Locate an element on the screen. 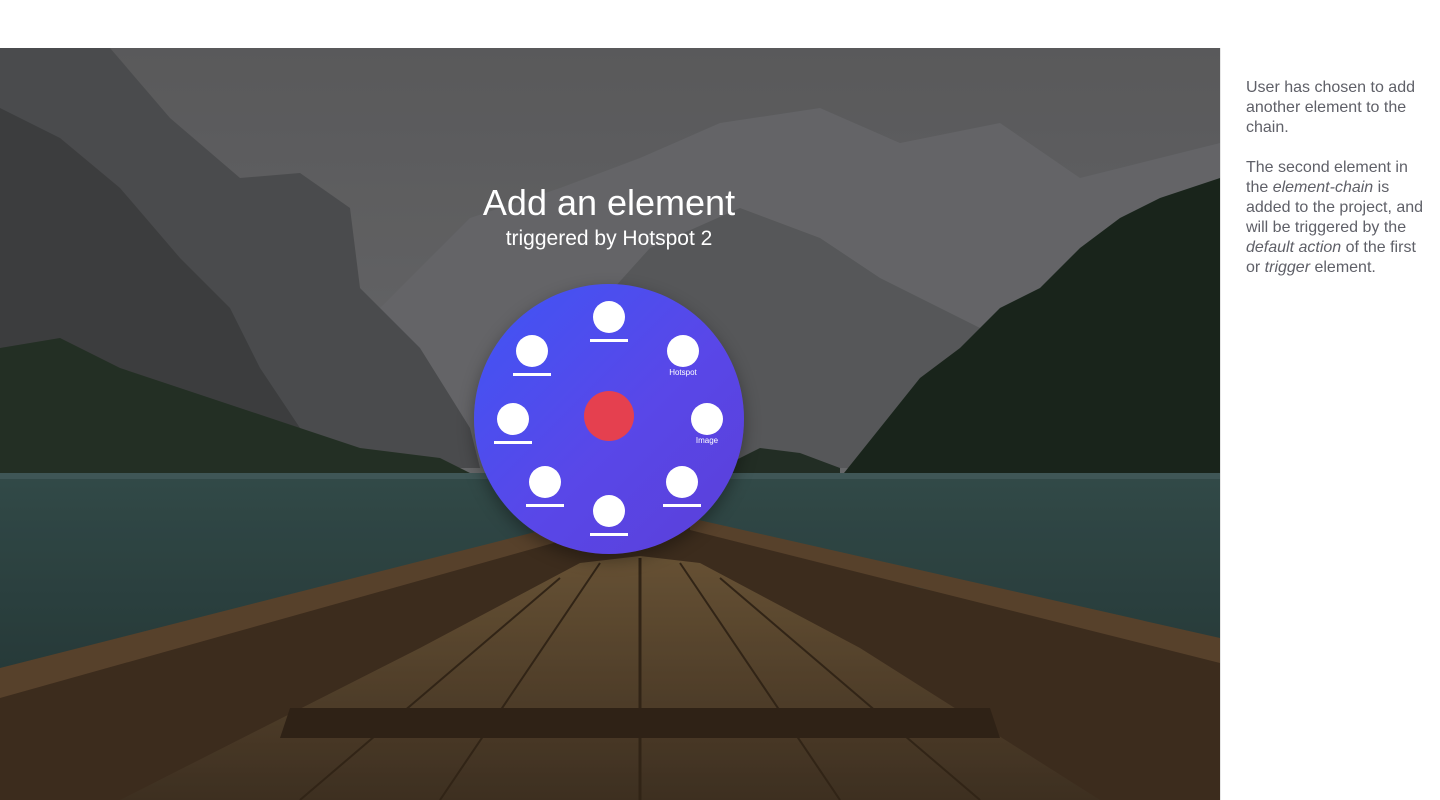  dialog-subtitle: triggered by Hotspot 2 is located at coordinates (609, 238).